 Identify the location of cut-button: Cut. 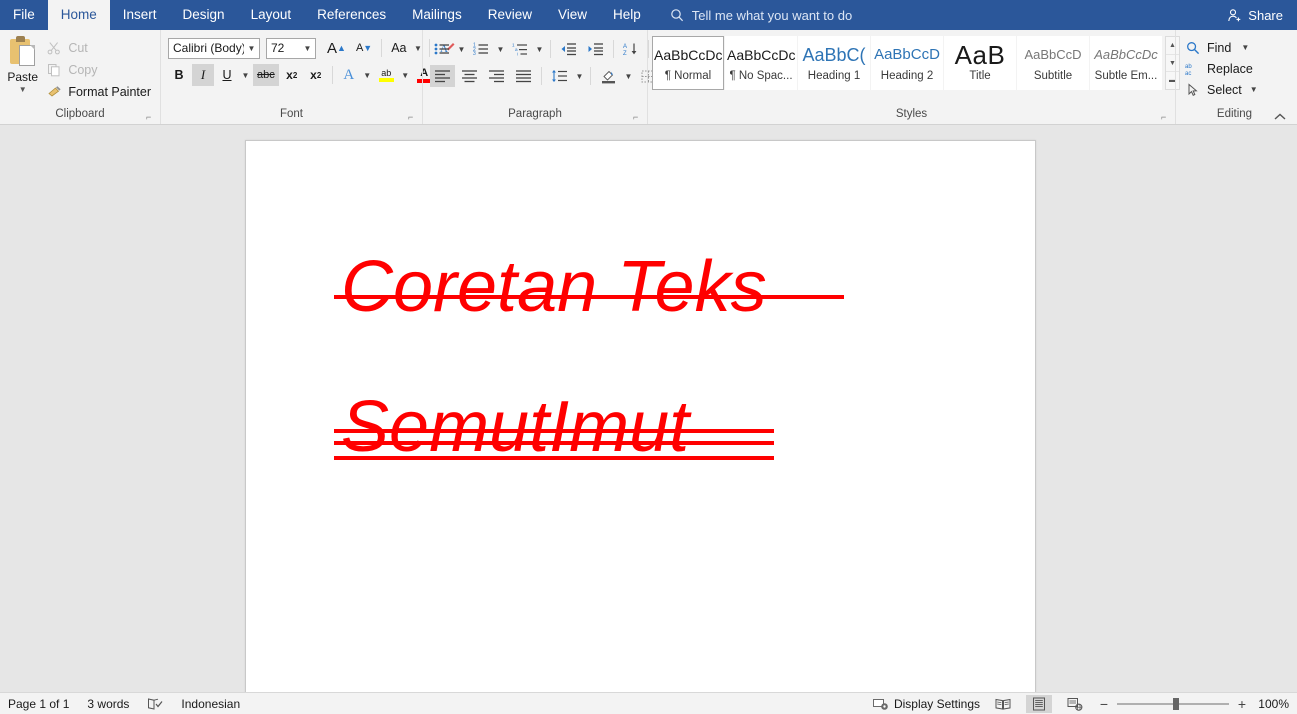
(98, 47).